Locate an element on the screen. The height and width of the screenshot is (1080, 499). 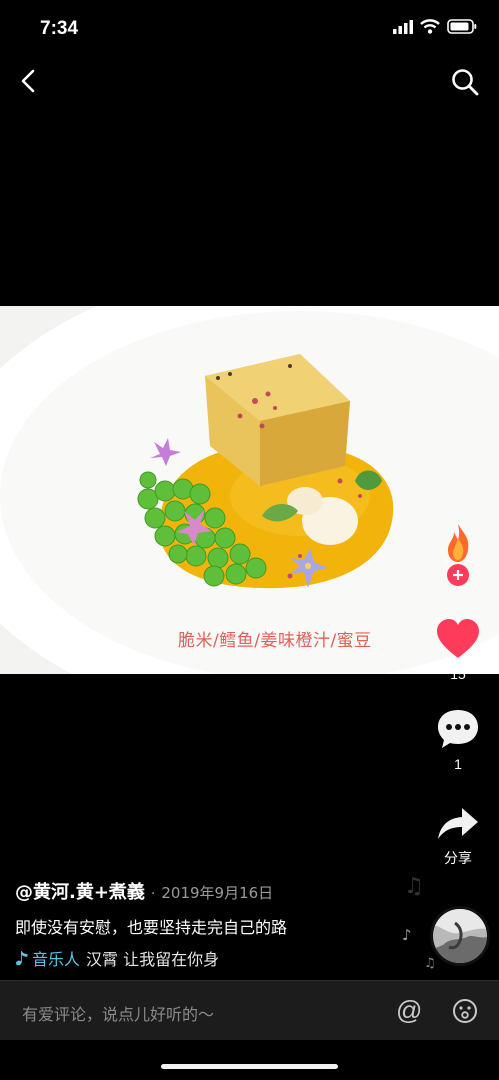
post-description: 即使没有安慰，也要坚持走完自己的路 is located at coordinates (151, 927).